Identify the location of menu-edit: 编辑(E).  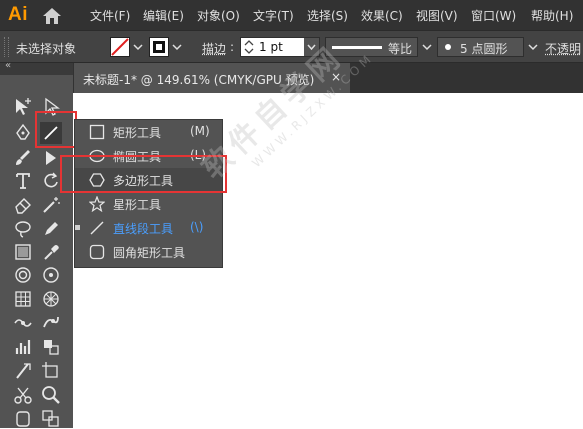
(163, 15).